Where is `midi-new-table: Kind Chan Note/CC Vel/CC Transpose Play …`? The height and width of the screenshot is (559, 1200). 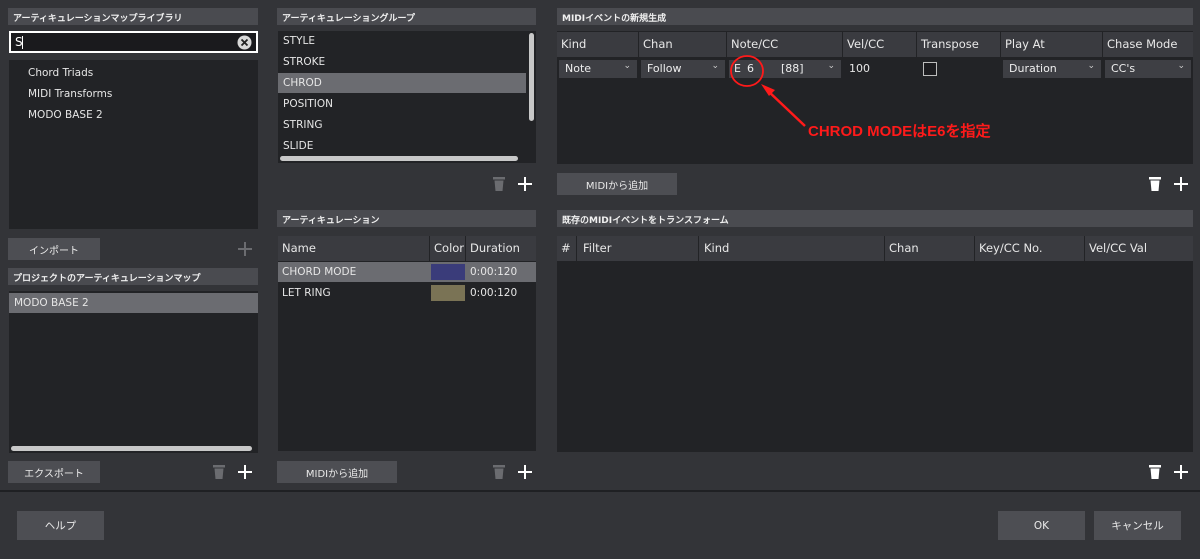 midi-new-table: Kind Chan Note/CC Vel/CC Transpose Play … is located at coordinates (875, 97).